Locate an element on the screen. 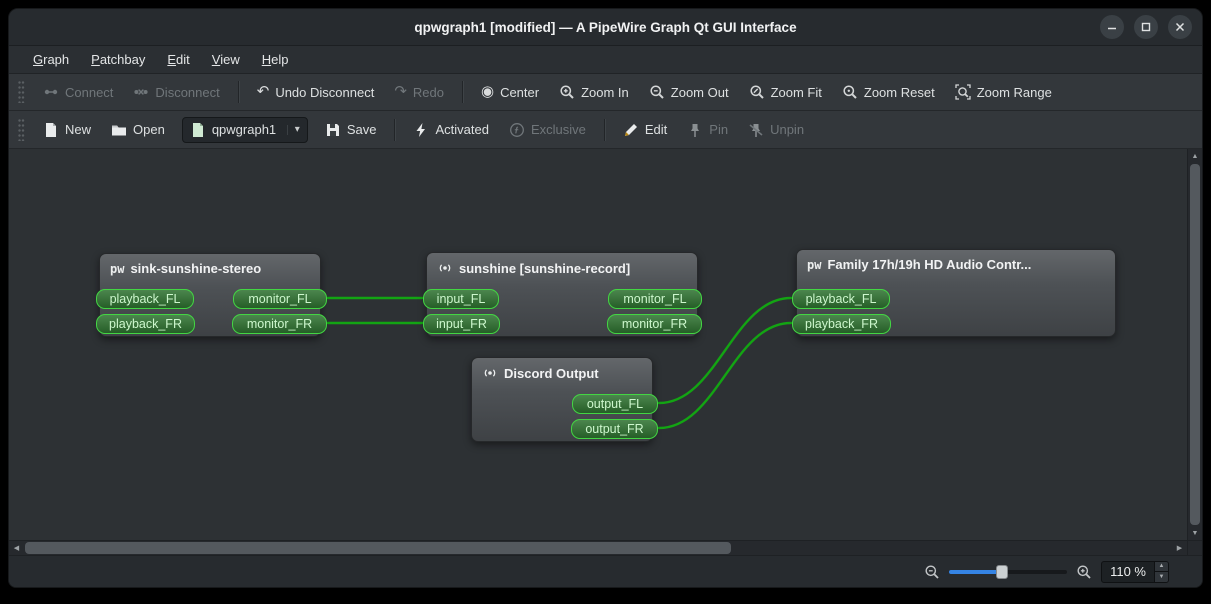 The image size is (1211, 604). patchbay-file-icon is located at coordinates (197, 129).